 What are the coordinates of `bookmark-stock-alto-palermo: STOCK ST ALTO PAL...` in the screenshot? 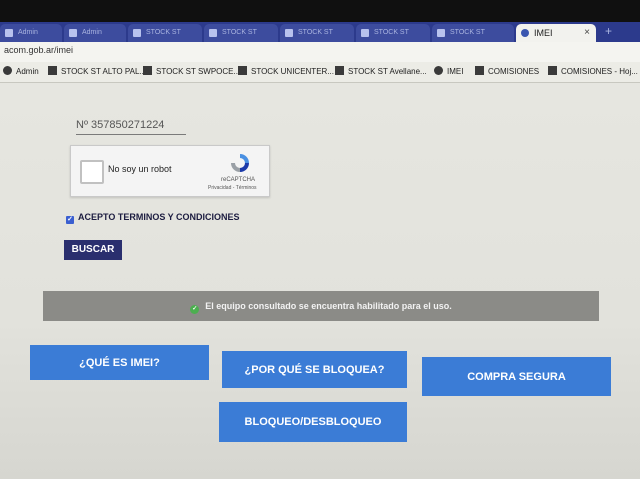 It's located at (97, 71).